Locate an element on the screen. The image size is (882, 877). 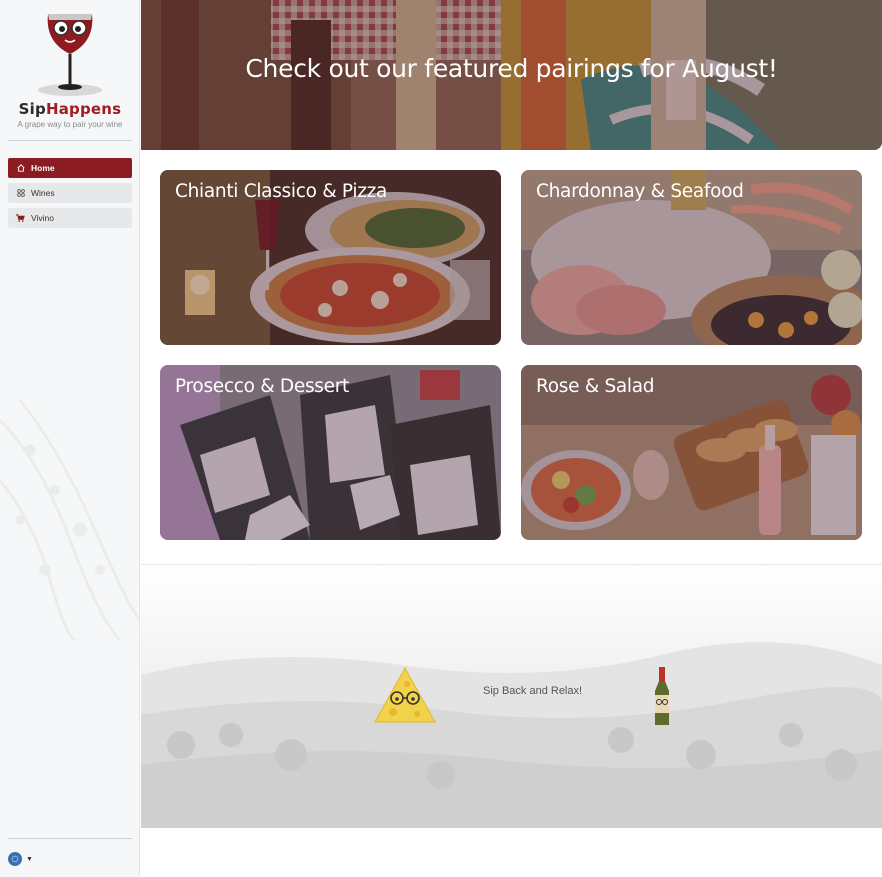
card-title: Rose & Salad is located at coordinates (595, 386).